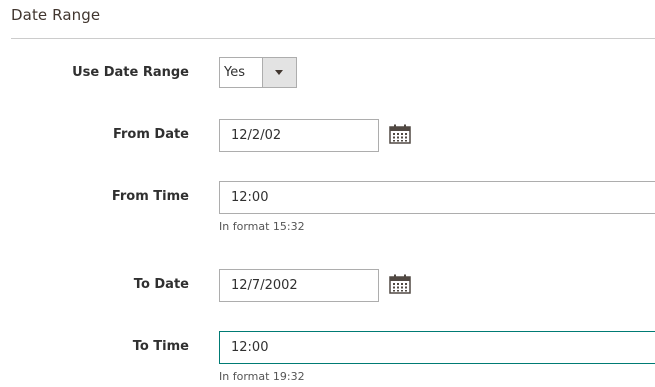 The image size is (655, 387). I want to click on use-date-range-label: Use Date Range, so click(130, 72).